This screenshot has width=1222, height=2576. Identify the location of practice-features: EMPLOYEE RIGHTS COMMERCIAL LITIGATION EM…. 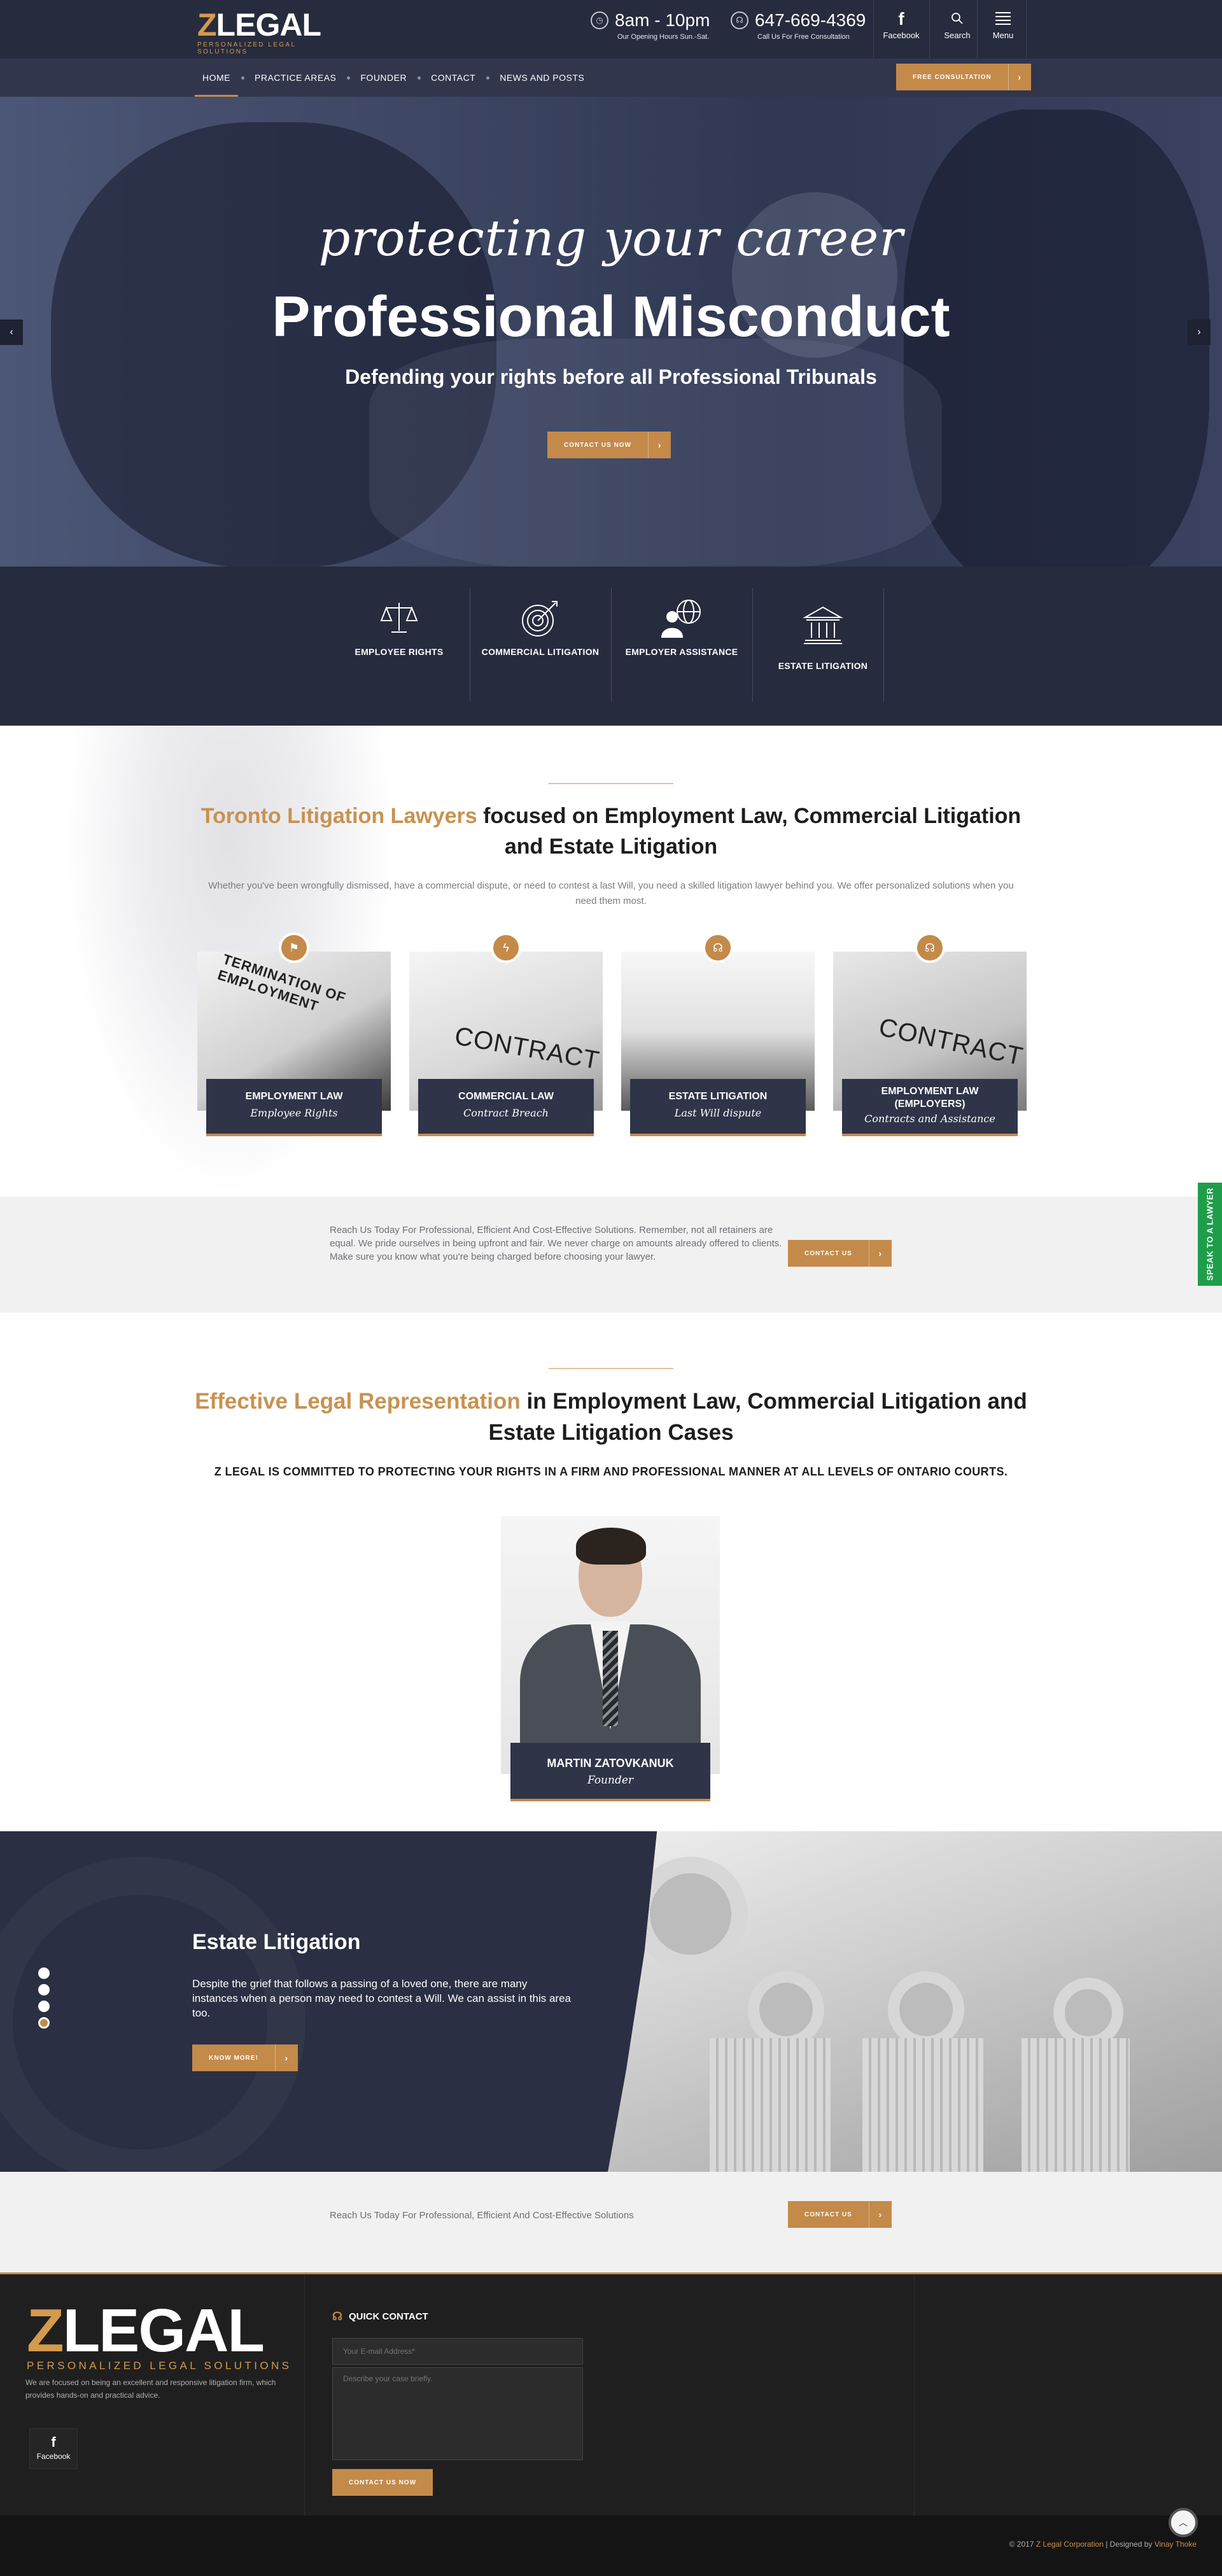
(611, 647).